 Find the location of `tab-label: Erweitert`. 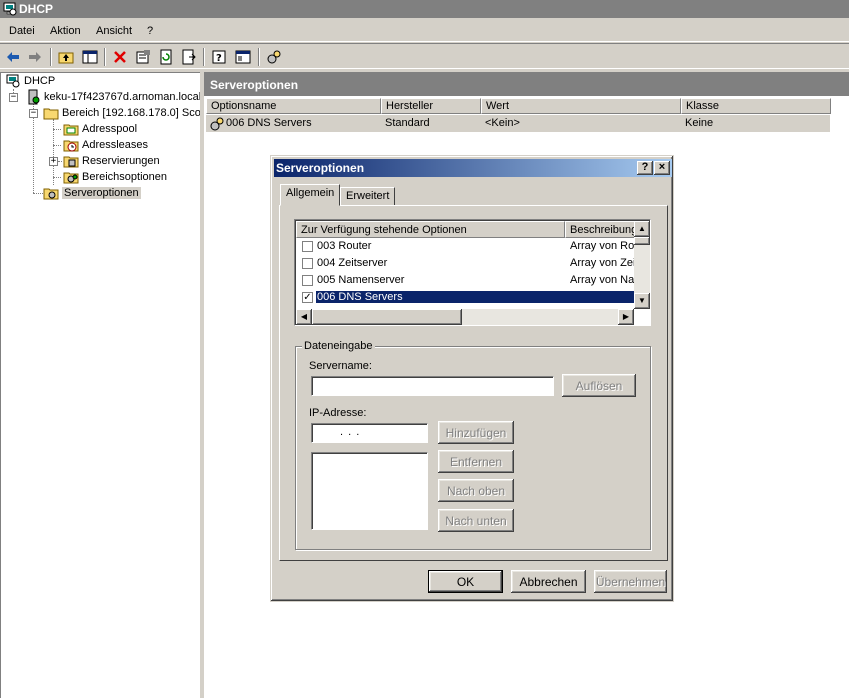

tab-label: Erweitert is located at coordinates (368, 196).